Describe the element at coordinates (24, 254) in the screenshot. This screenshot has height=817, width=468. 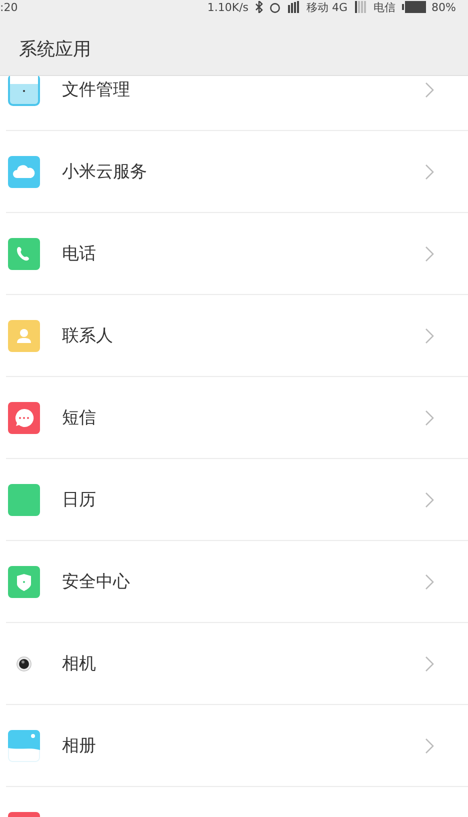
I see `phone-icon` at that location.